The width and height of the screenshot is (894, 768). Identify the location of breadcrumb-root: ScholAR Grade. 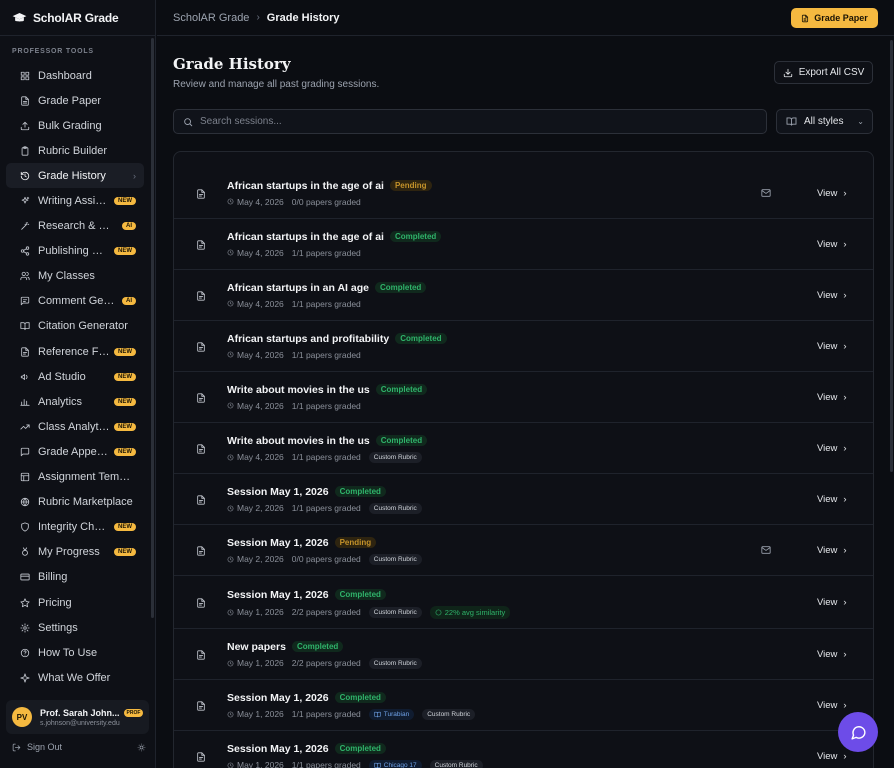
(211, 18).